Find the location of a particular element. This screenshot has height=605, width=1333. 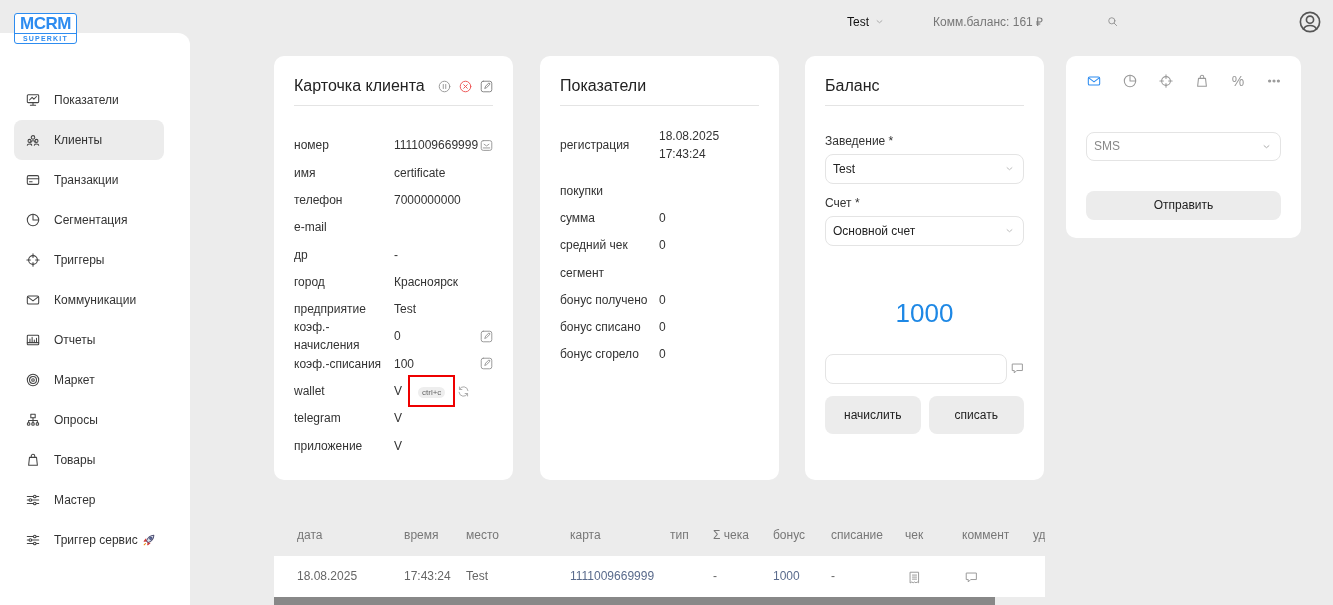

column-header: коммент is located at coordinates (986, 536).